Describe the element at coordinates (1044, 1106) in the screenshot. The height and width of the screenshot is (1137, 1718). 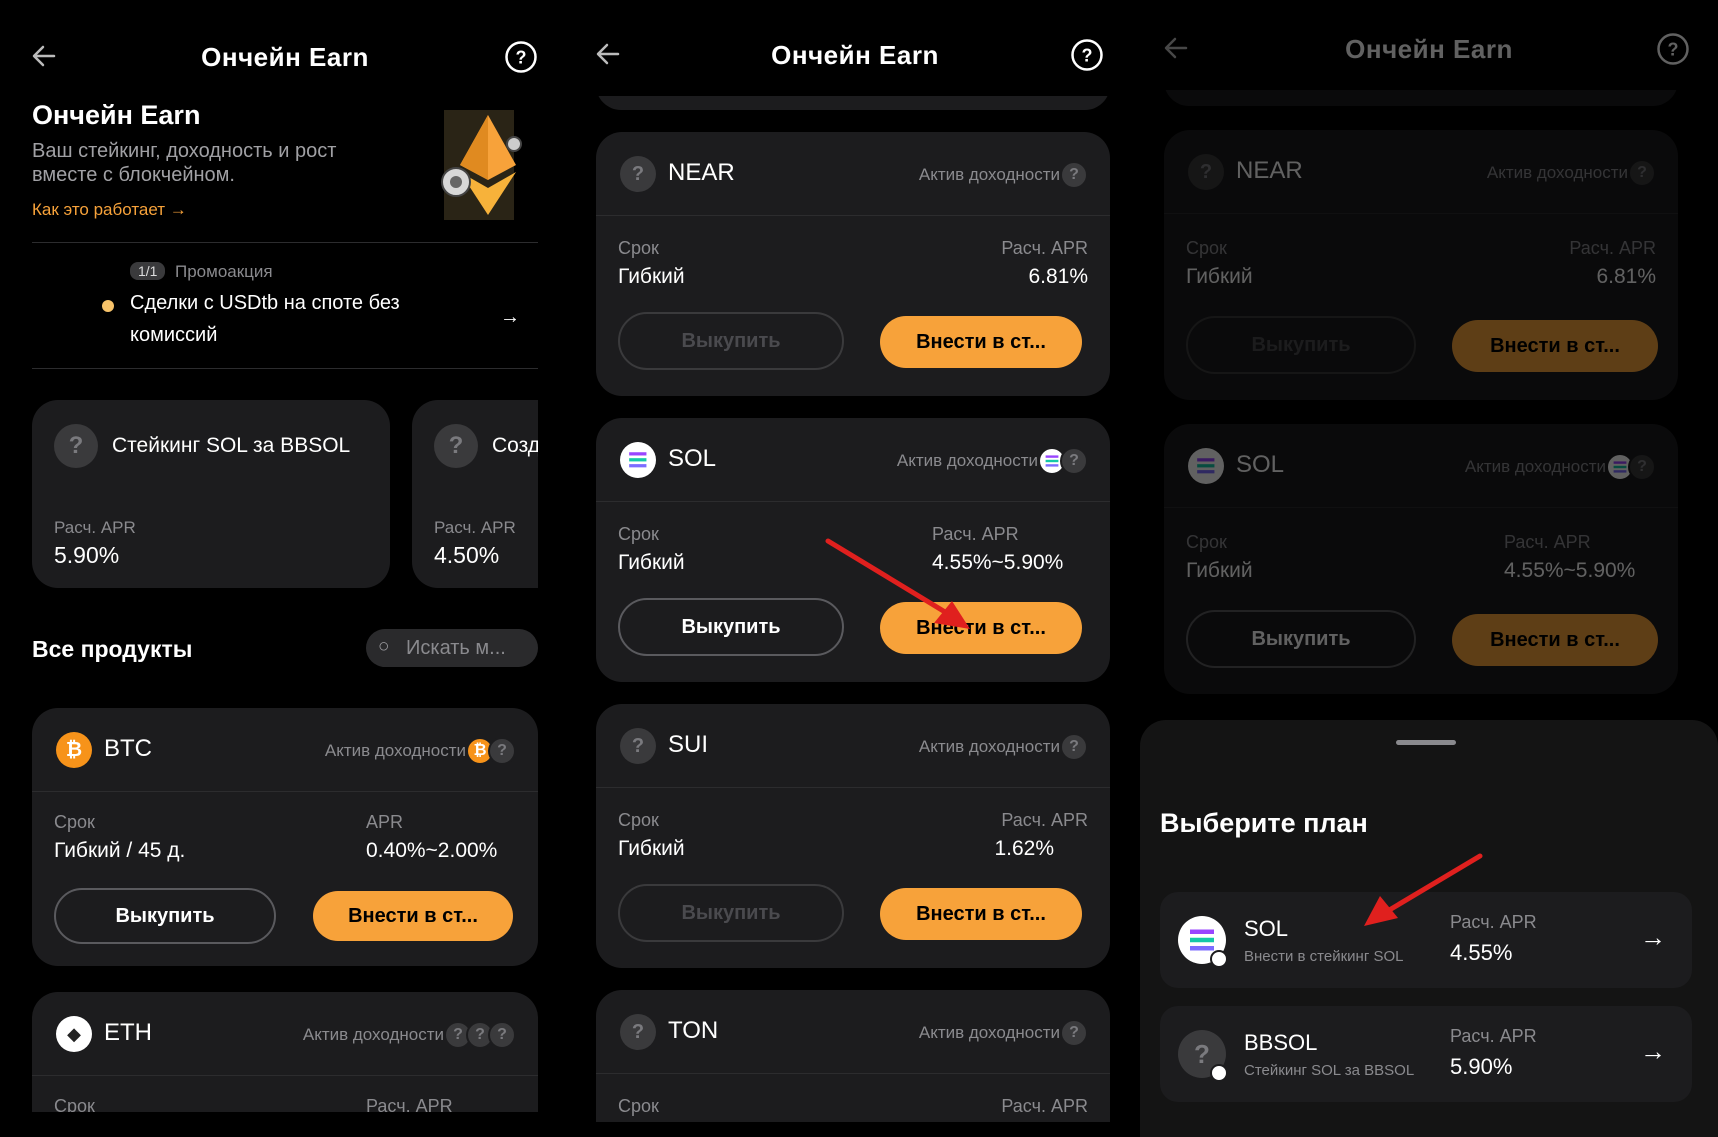
I see `apr-label: Расч. APR` at that location.